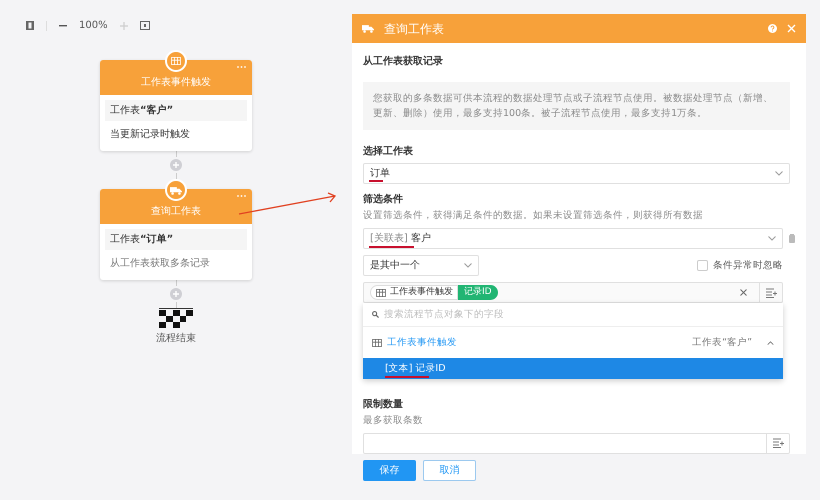  I want to click on field-hint: 设置筛选条件，获得满足条件的数据。如果未设置筛选条件，则获得所有数据, so click(533, 216).